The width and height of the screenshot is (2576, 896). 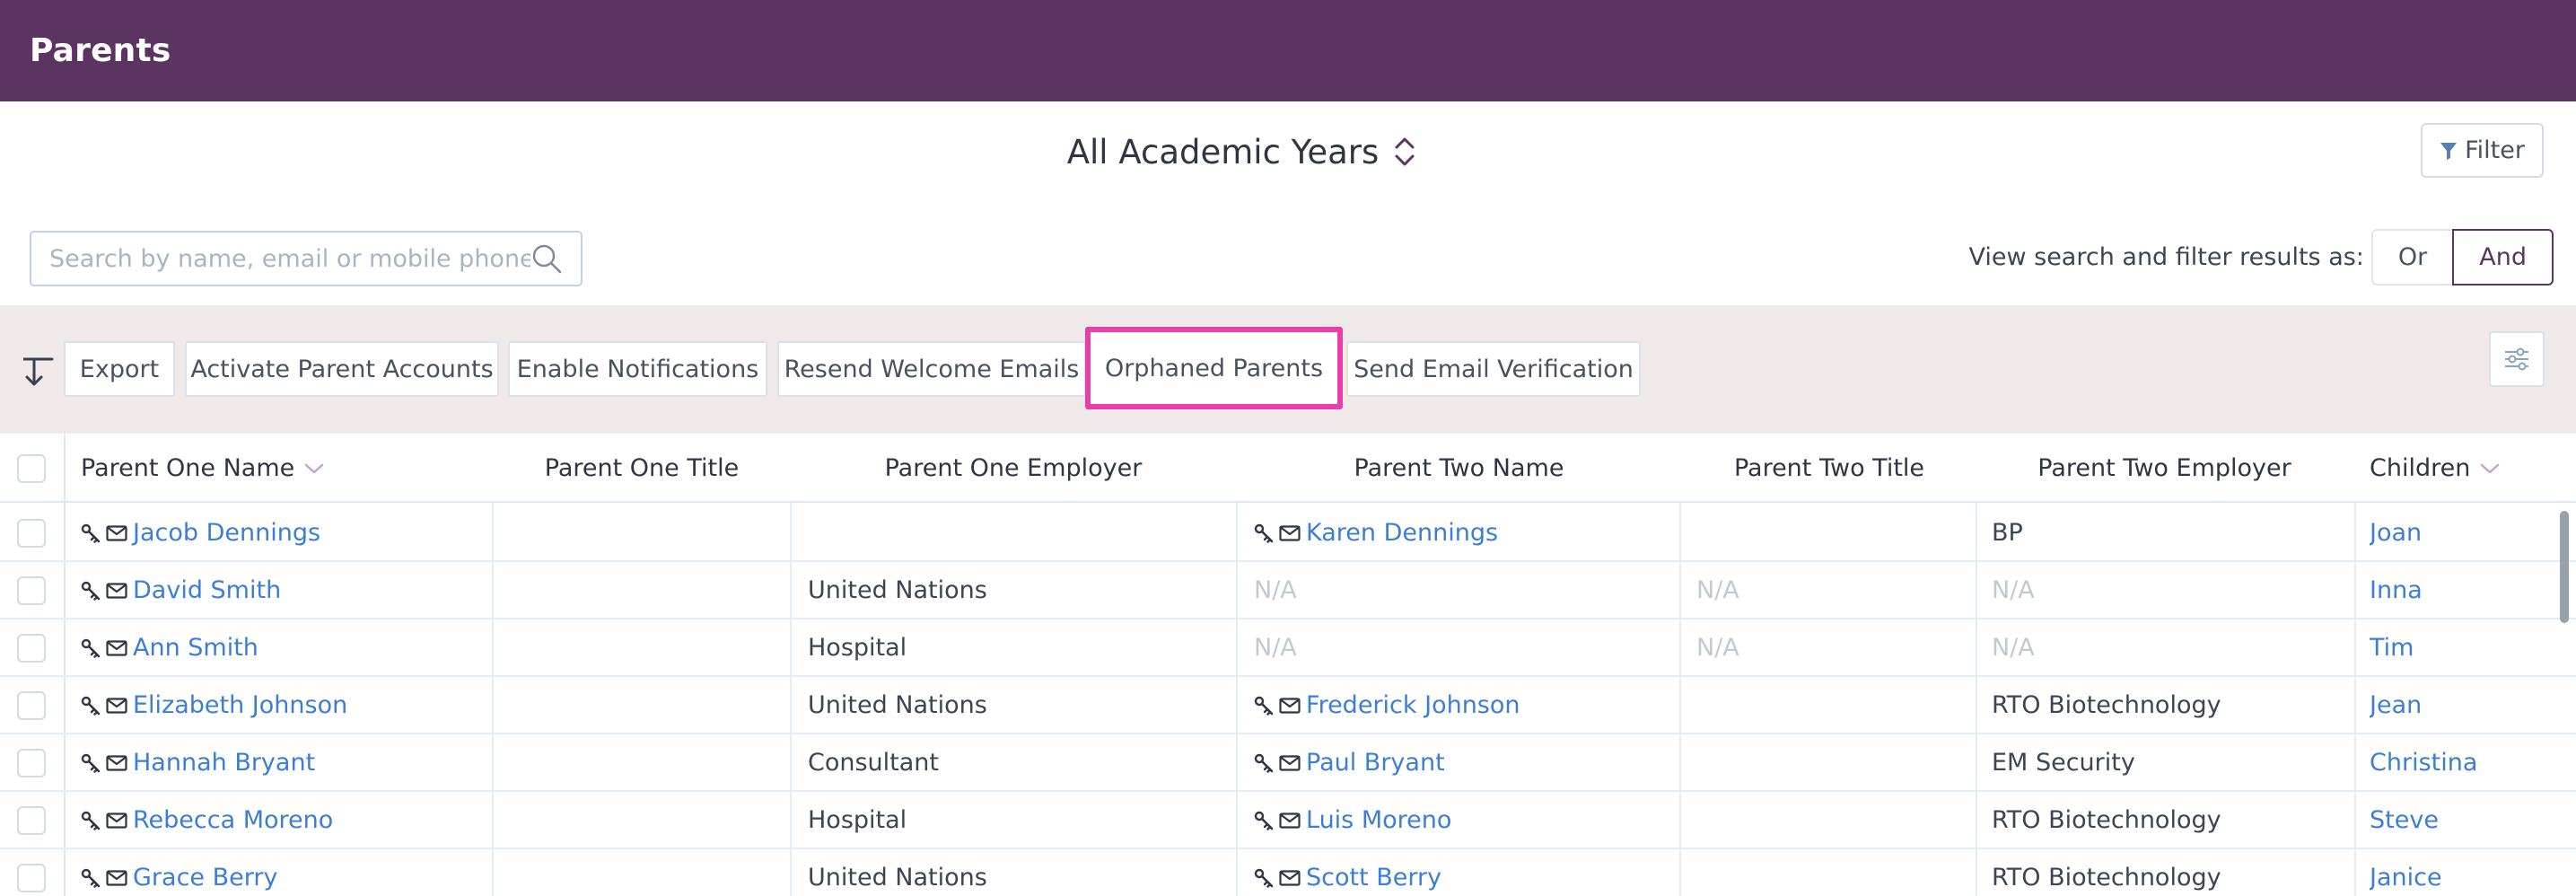 I want to click on column-header-children: Children, so click(x=2435, y=469).